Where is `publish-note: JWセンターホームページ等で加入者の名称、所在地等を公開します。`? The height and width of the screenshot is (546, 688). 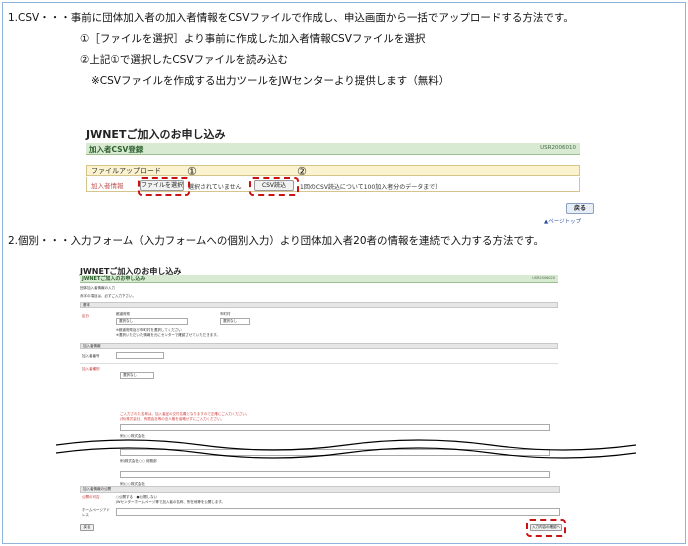
publish-note: JWセンターホームページ等で加入者の名称、所在地等を公開します。 is located at coordinates (170, 502).